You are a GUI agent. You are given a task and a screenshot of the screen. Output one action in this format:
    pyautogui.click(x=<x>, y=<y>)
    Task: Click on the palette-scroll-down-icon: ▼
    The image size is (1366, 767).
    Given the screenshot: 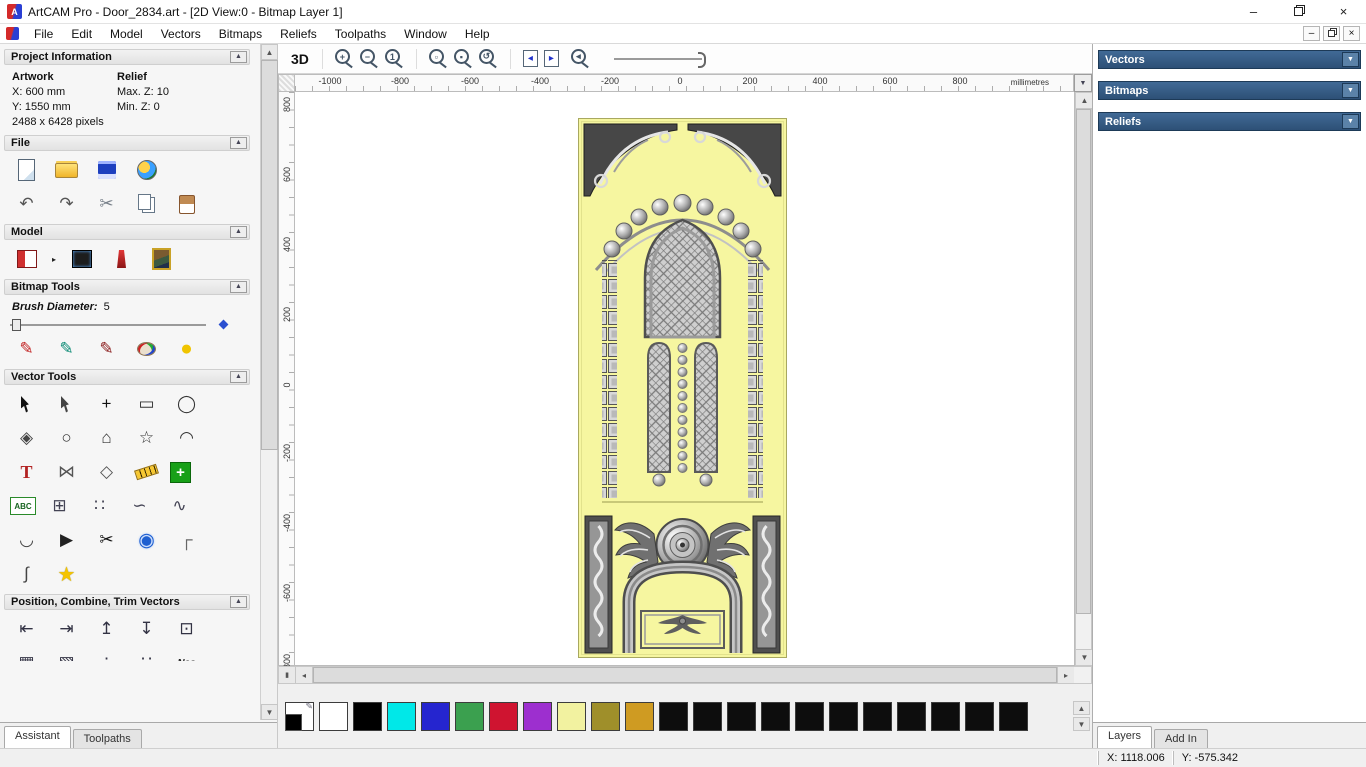 What is the action you would take?
    pyautogui.click(x=1081, y=724)
    